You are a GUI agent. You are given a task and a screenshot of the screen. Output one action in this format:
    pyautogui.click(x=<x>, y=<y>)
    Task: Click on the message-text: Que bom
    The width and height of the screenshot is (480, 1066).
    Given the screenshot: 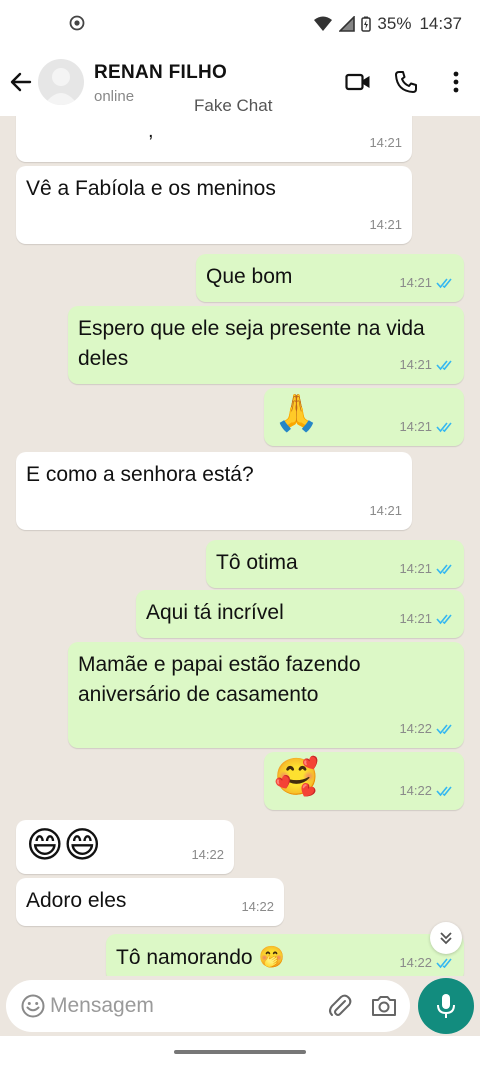 What is the action you would take?
    pyautogui.click(x=249, y=276)
    